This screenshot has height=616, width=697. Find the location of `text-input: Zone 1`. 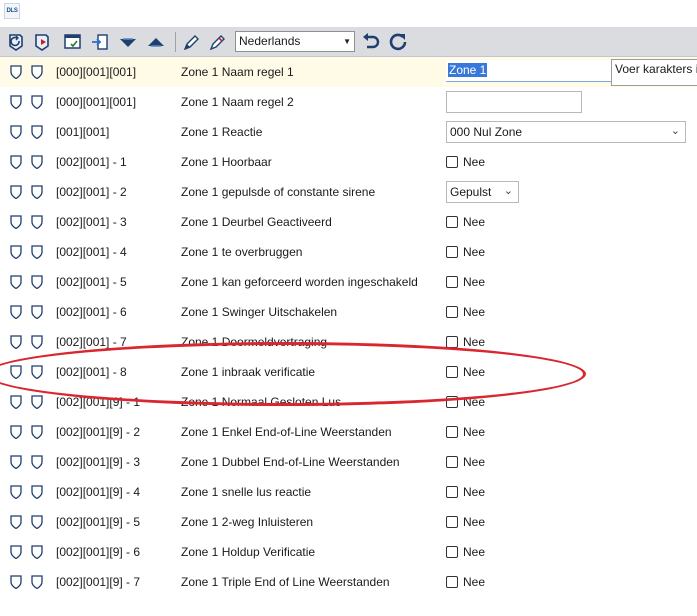

text-input: Zone 1 is located at coordinates (528, 71).